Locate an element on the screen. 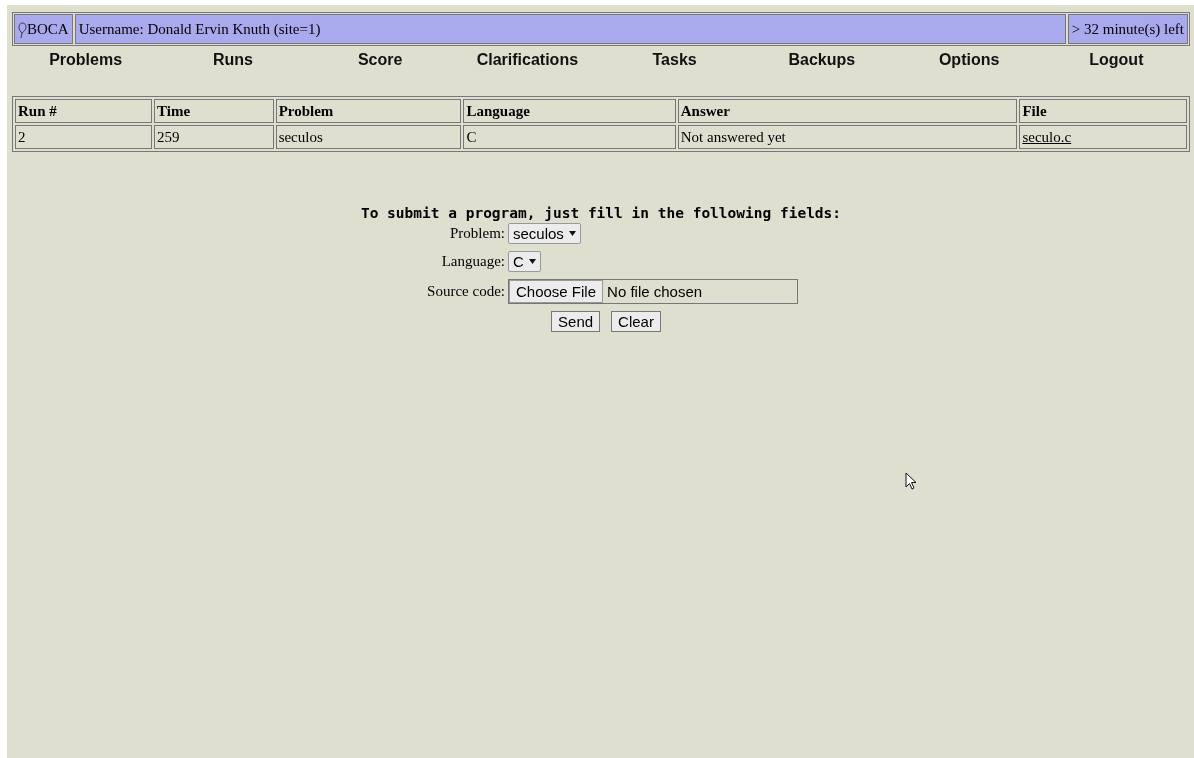 Image resolution: width=1194 pixels, height=758 pixels. column-header: Language is located at coordinates (569, 111).